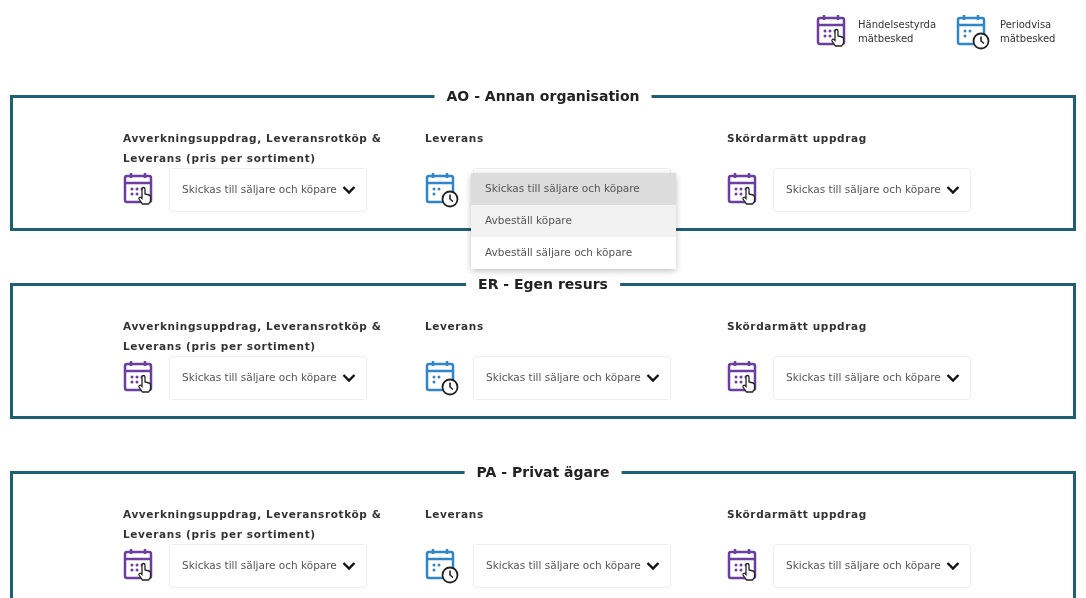 Image resolution: width=1086 pixels, height=598 pixels. I want to click on legend-label: Händelsestyrda mätbesked, so click(898, 32).